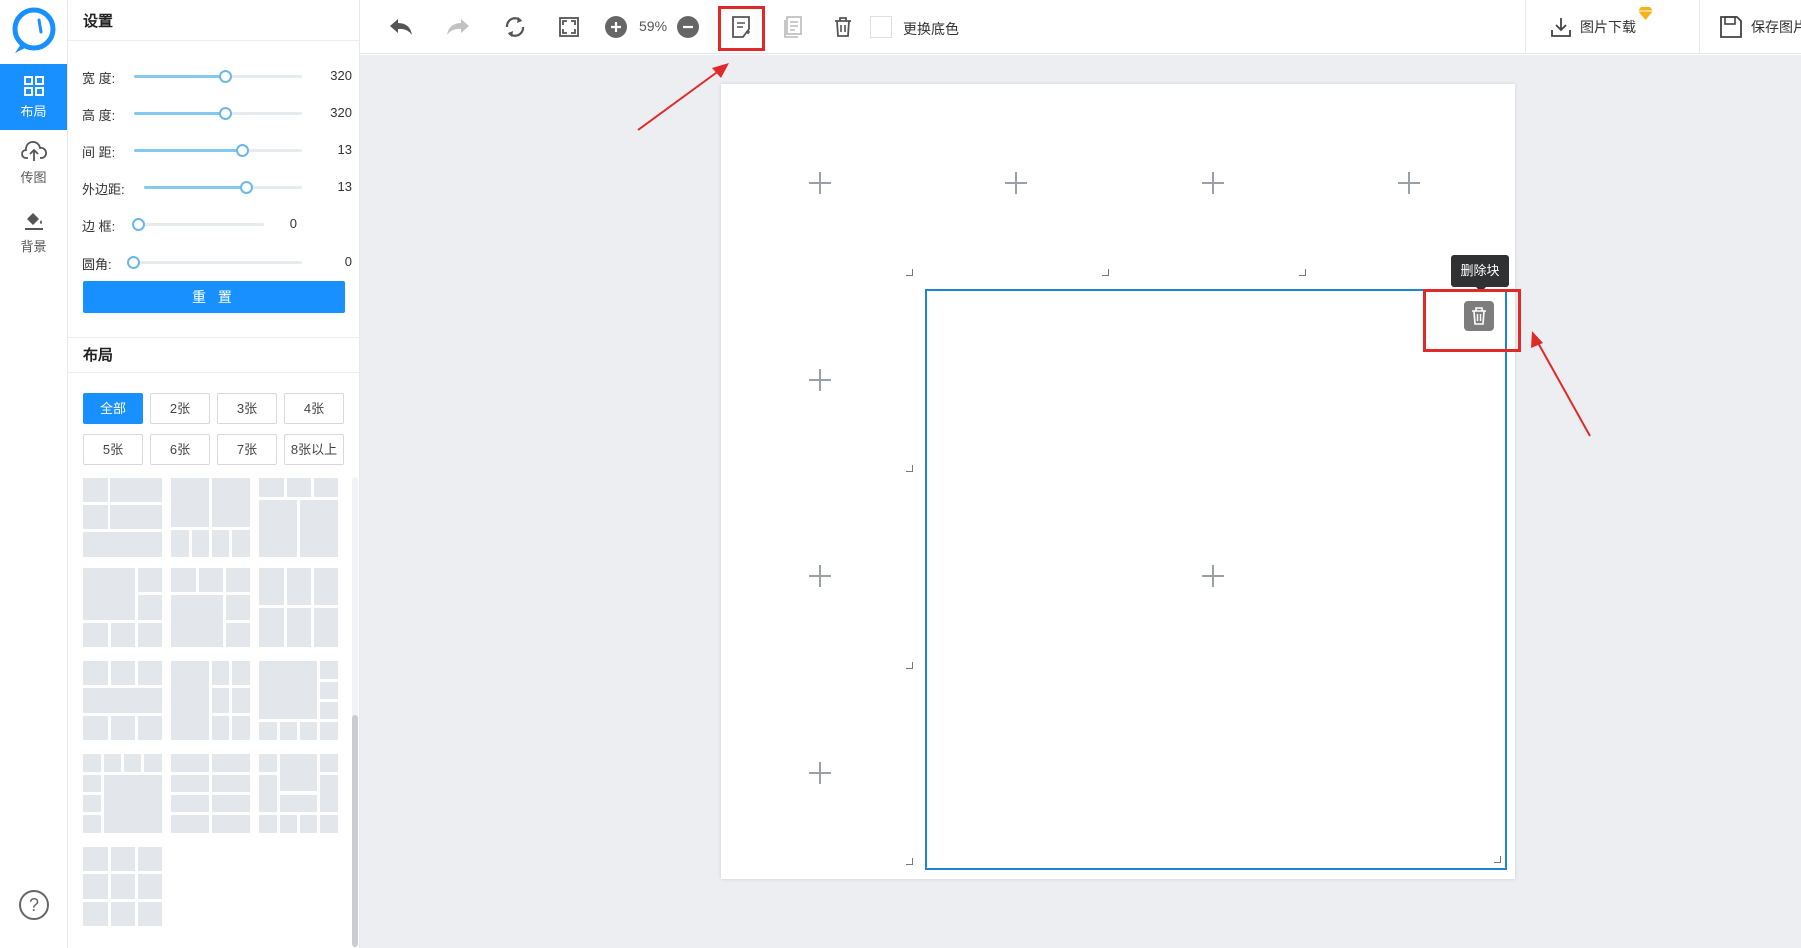  I want to click on filter-7: 7张, so click(247, 449).